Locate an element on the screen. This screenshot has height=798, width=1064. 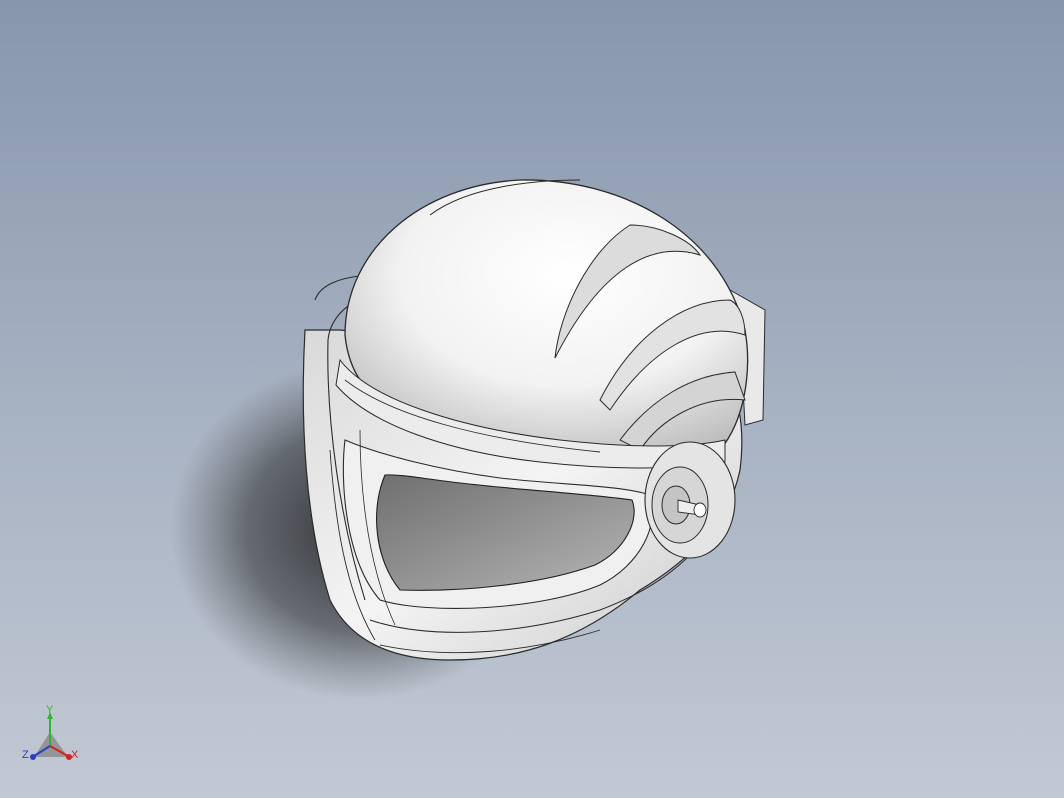
triad-x-label: X is located at coordinates (75, 755).